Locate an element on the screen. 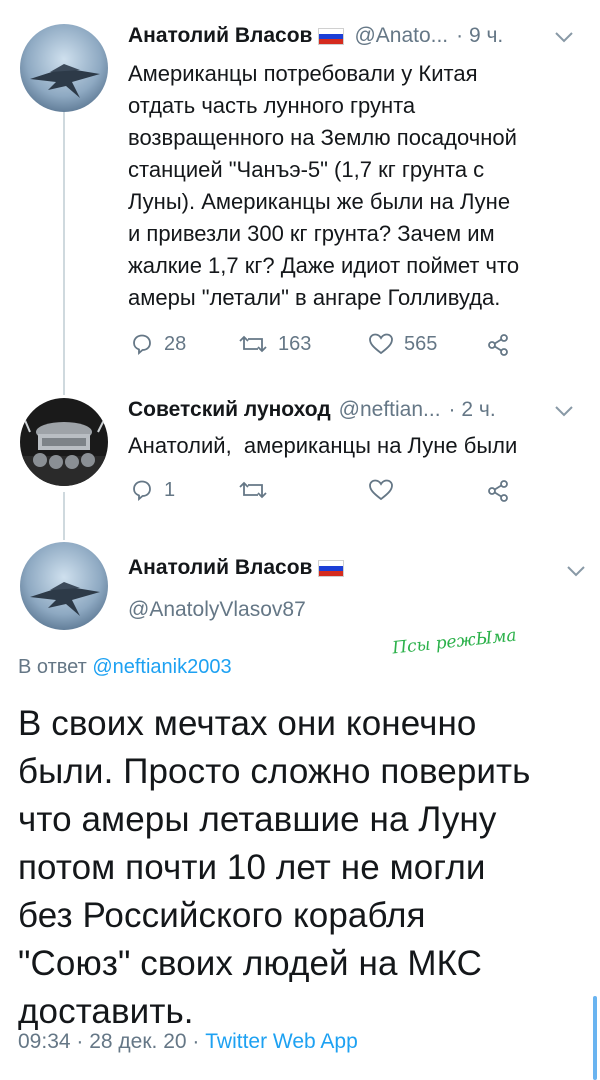 This screenshot has width=600, height=1080. tweet-meta: 09:34 · 28 дек. 20 · Twitter Web App is located at coordinates (188, 1042).